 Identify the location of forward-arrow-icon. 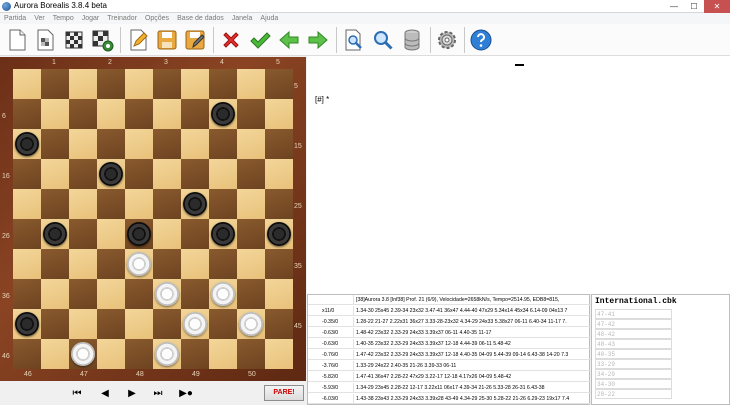
(318, 40).